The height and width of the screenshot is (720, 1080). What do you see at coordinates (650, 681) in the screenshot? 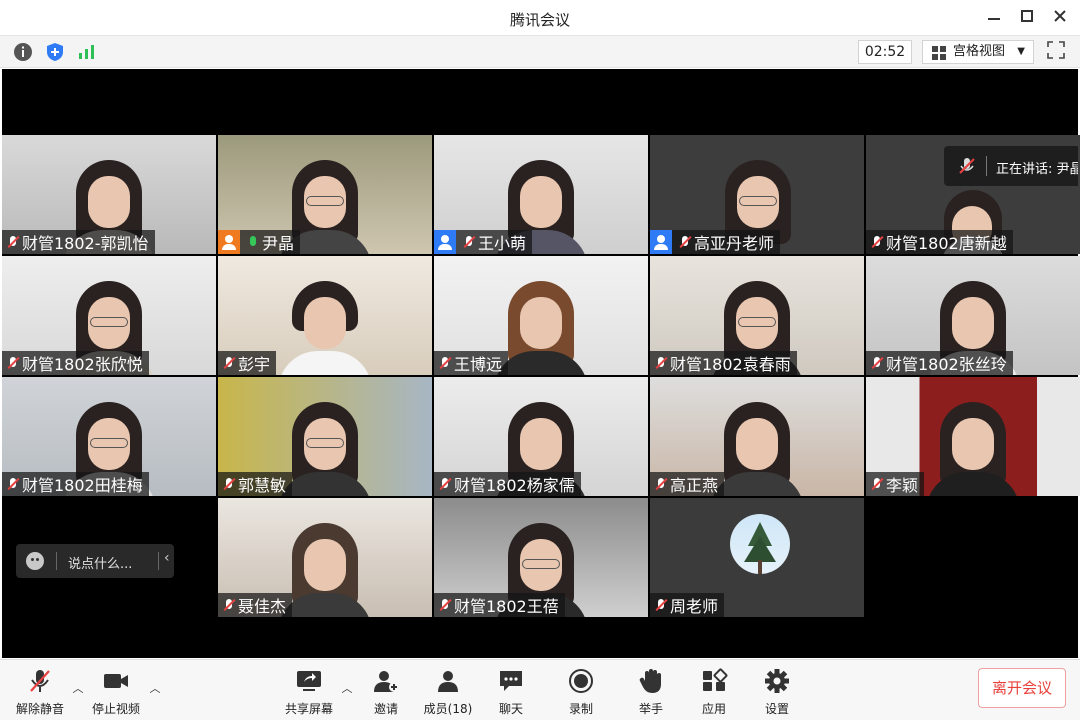
I see `hand-icon` at bounding box center [650, 681].